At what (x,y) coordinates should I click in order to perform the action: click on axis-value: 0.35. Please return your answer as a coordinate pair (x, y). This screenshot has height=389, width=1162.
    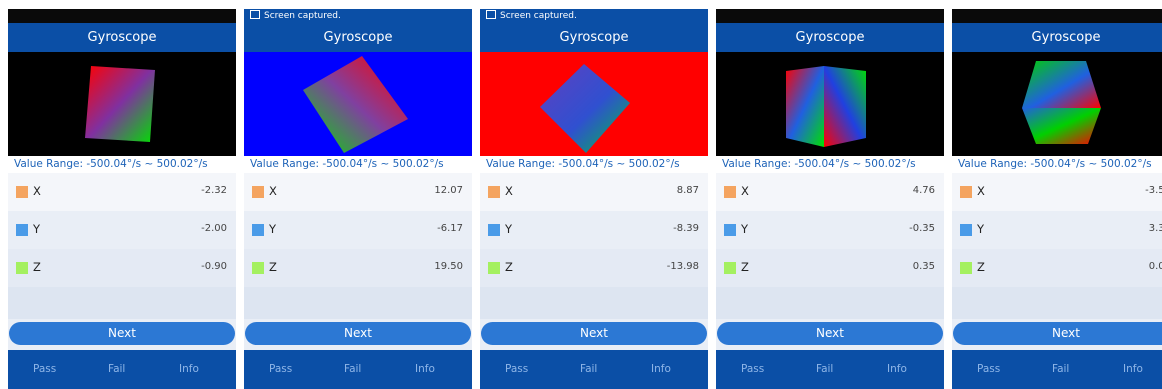
    Looking at the image, I should click on (923, 266).